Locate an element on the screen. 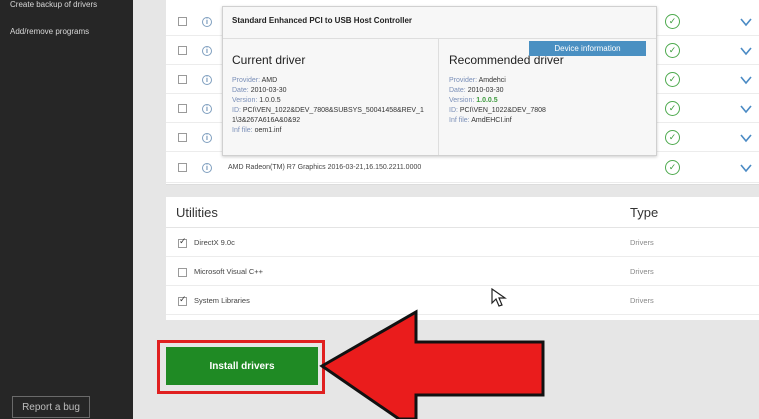 Image resolution: width=759 pixels, height=419 pixels. type-column-header: Type is located at coordinates (644, 212).